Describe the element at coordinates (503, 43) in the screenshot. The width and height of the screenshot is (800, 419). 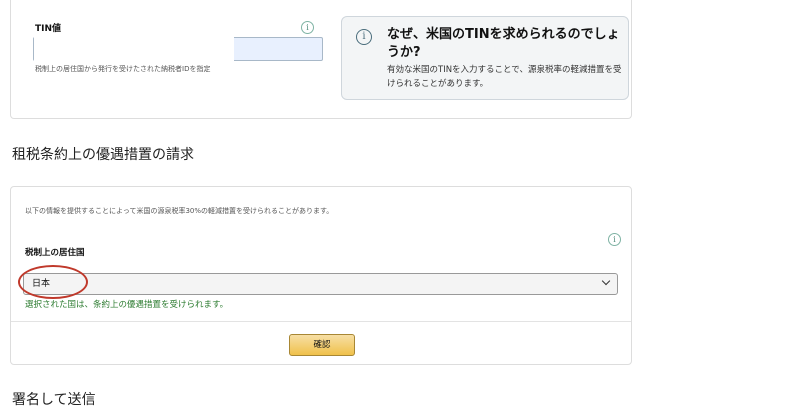
I see `why-tin-title: なぜ、米国のTINを求められるのでしょうか?` at that location.